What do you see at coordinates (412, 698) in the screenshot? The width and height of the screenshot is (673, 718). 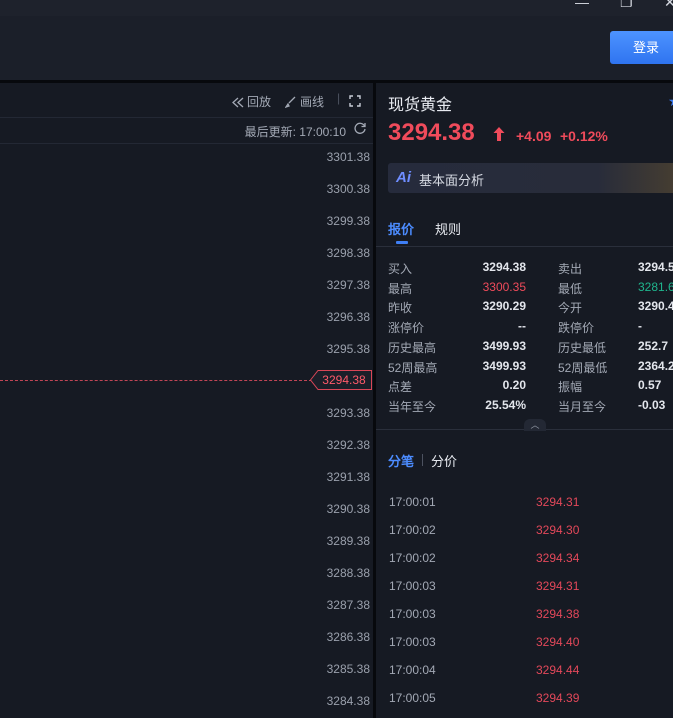 I see `trade-time: 17:00:05` at bounding box center [412, 698].